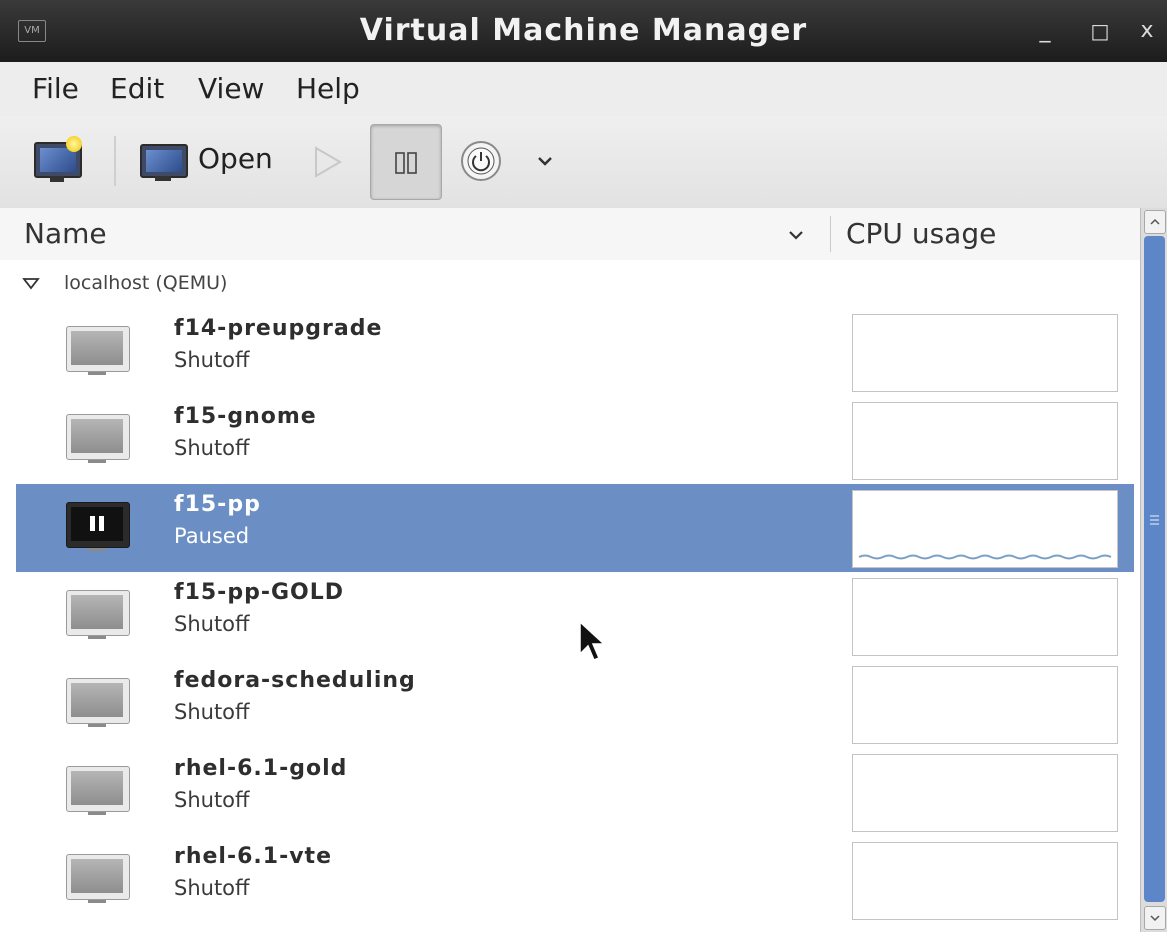  What do you see at coordinates (1100, 31) in the screenshot?
I see `maximize-button: □` at bounding box center [1100, 31].